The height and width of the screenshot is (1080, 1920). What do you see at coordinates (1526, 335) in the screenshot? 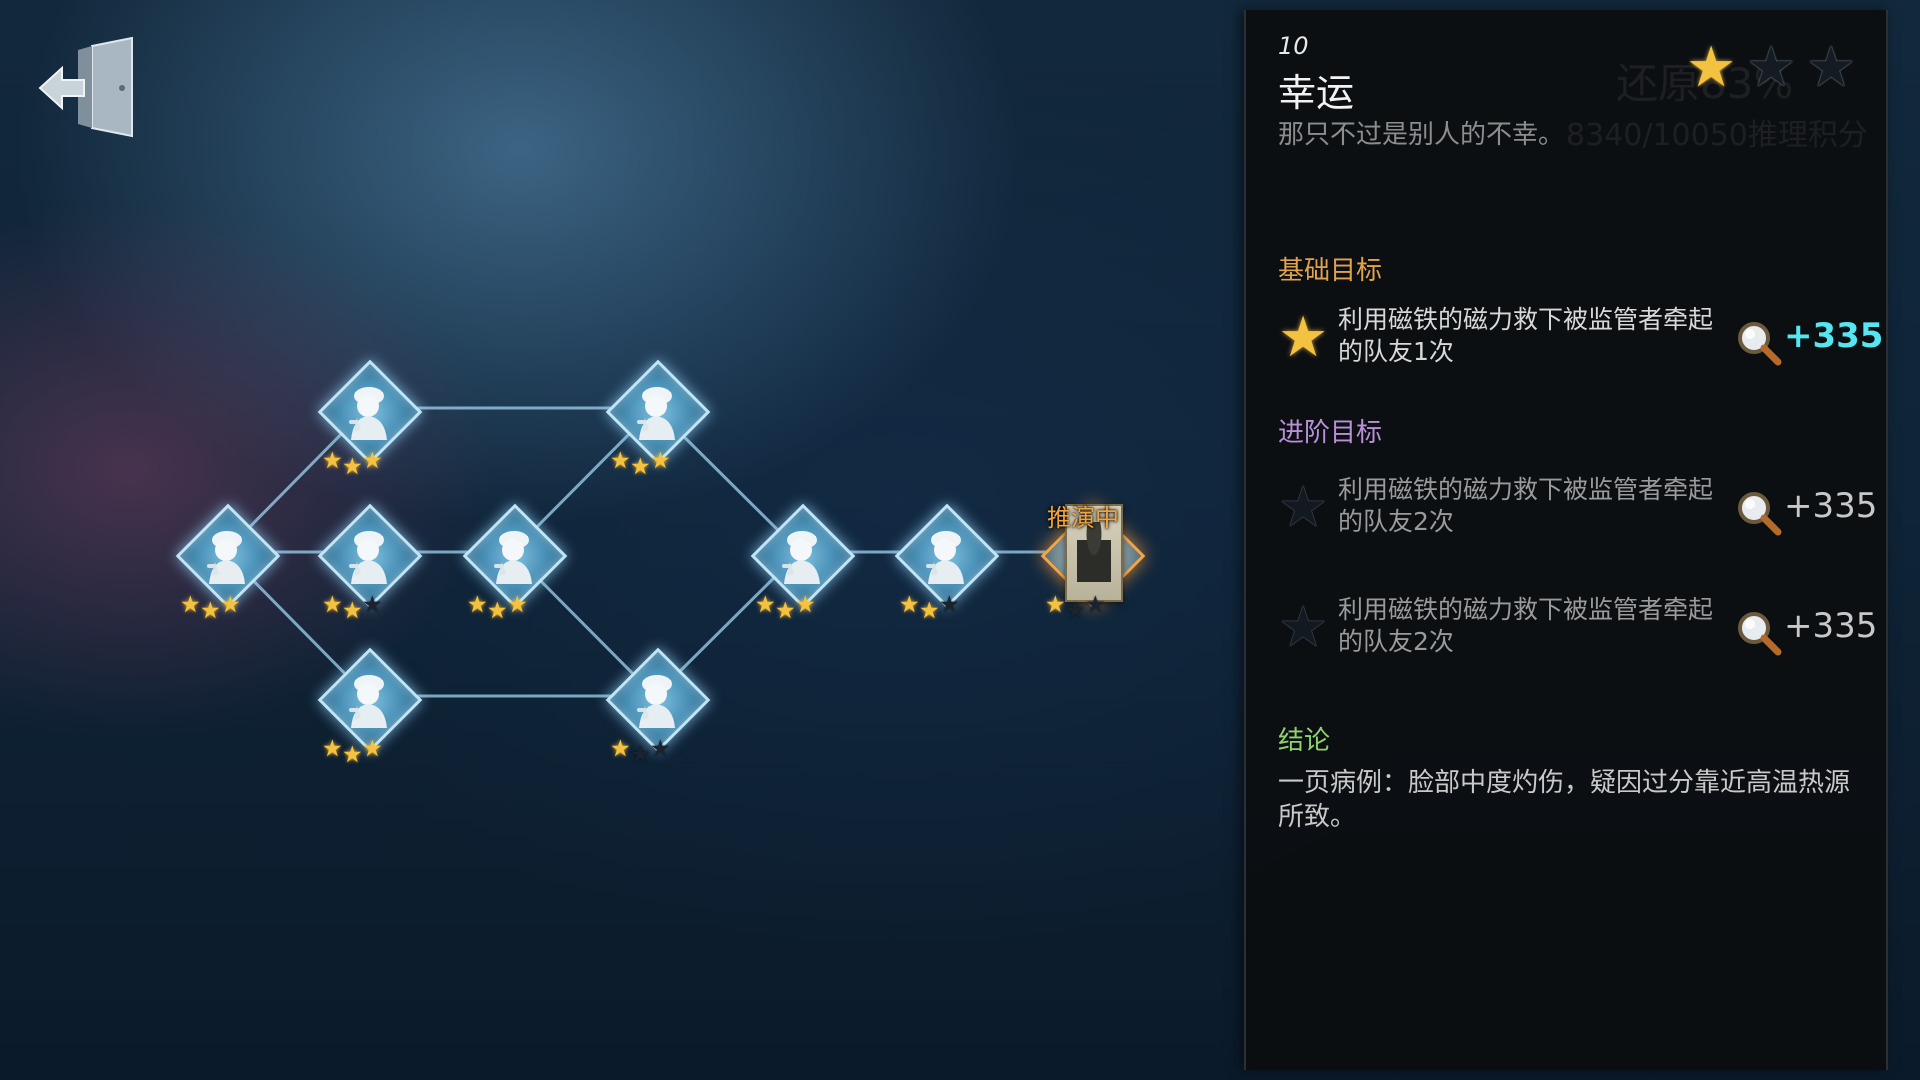
I see `goal-text: 利用磁铁的磁力救下被监管者牵起的队友1次` at bounding box center [1526, 335].